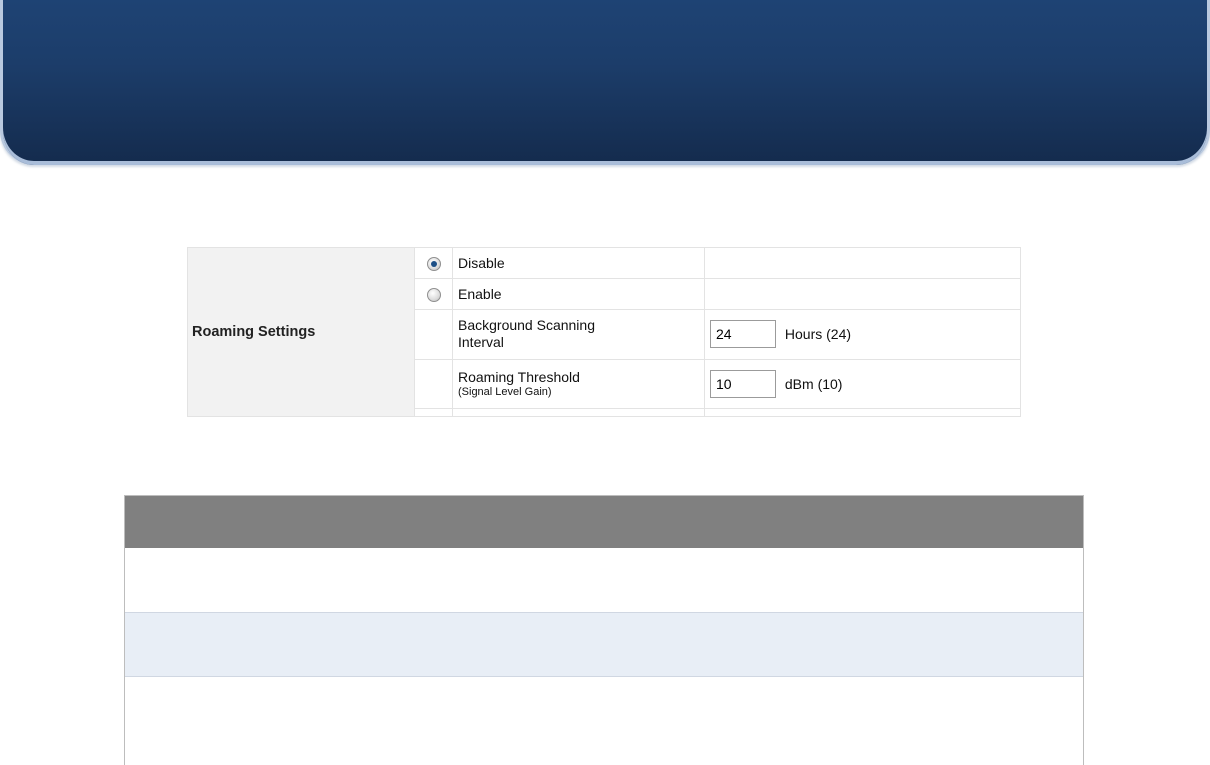 Image resolution: width=1210 pixels, height=765 pixels. Describe the element at coordinates (433, 264) in the screenshot. I see `disable-radio` at that location.